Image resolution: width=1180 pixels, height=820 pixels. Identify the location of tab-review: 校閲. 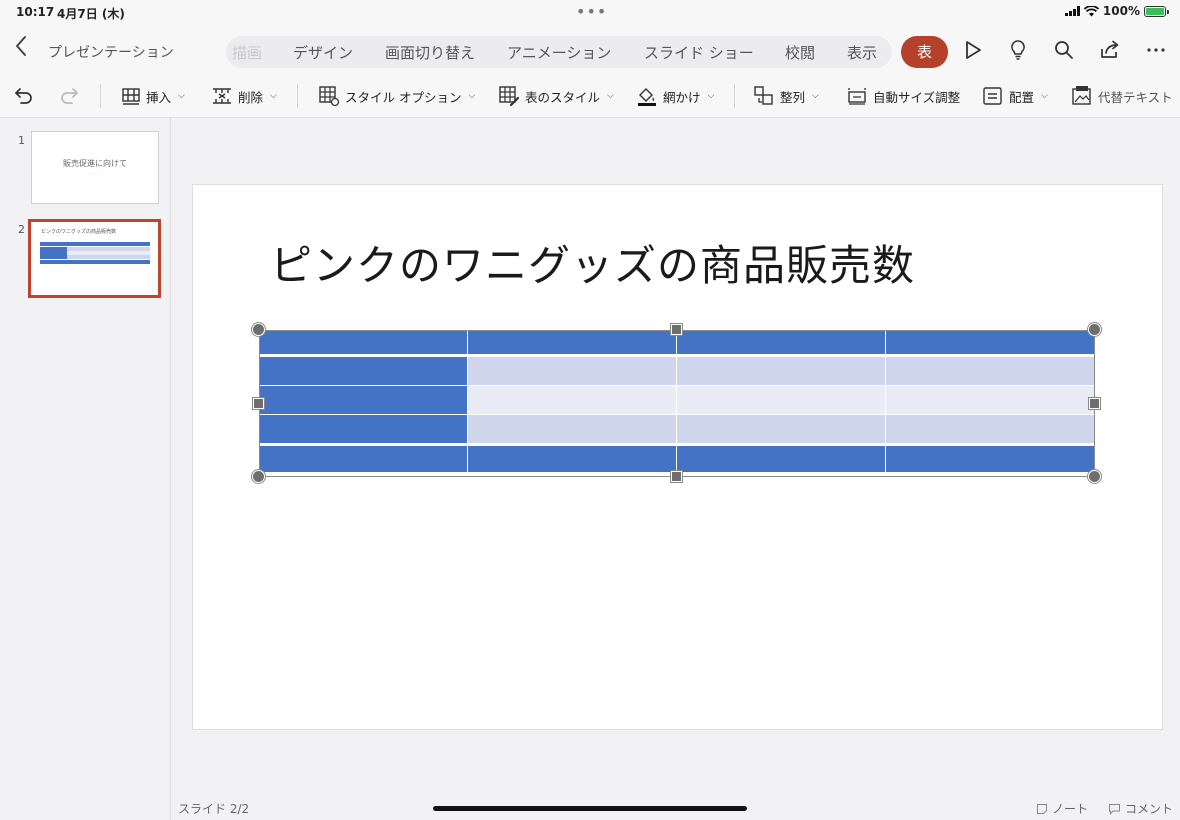
(800, 52).